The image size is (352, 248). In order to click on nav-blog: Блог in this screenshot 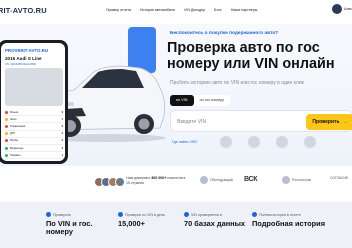, I will do `click(218, 10)`.